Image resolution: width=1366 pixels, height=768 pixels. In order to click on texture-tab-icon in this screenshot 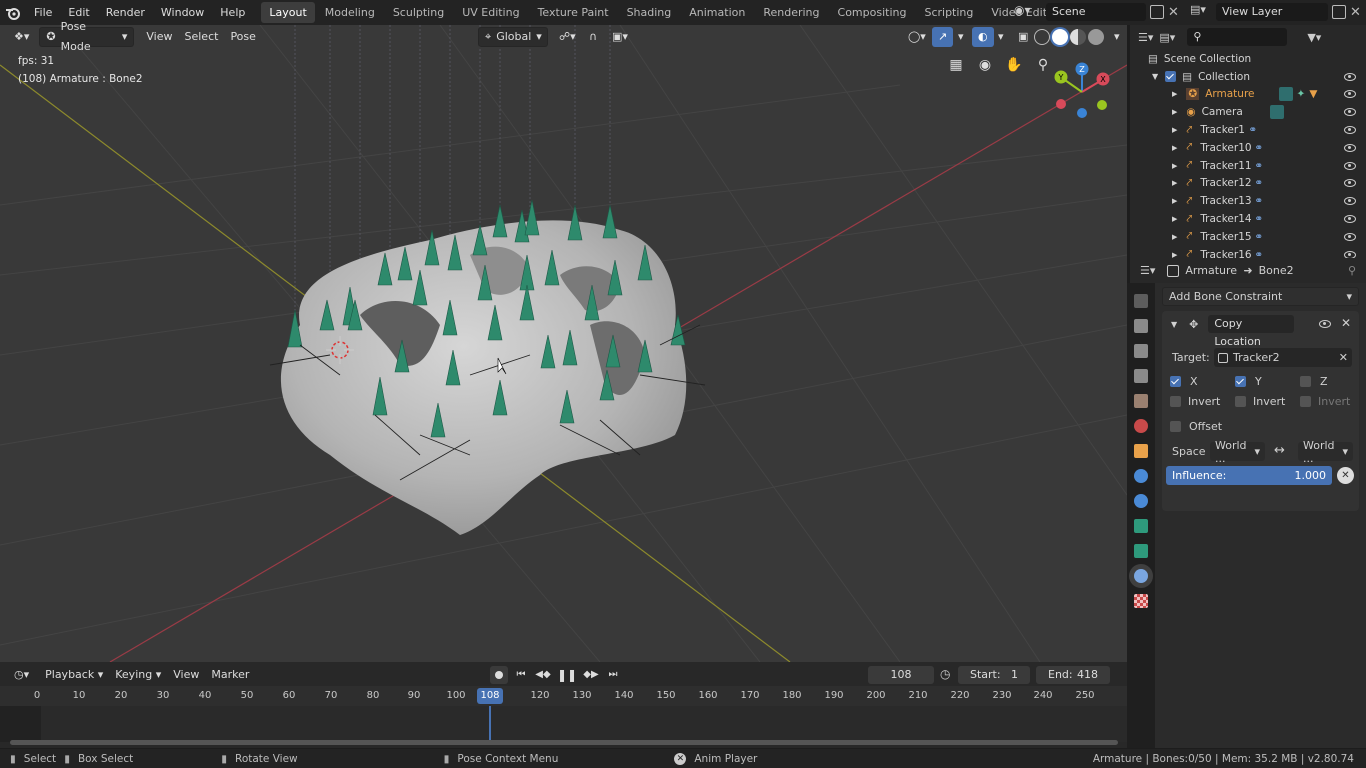, I will do `click(1141, 601)`.